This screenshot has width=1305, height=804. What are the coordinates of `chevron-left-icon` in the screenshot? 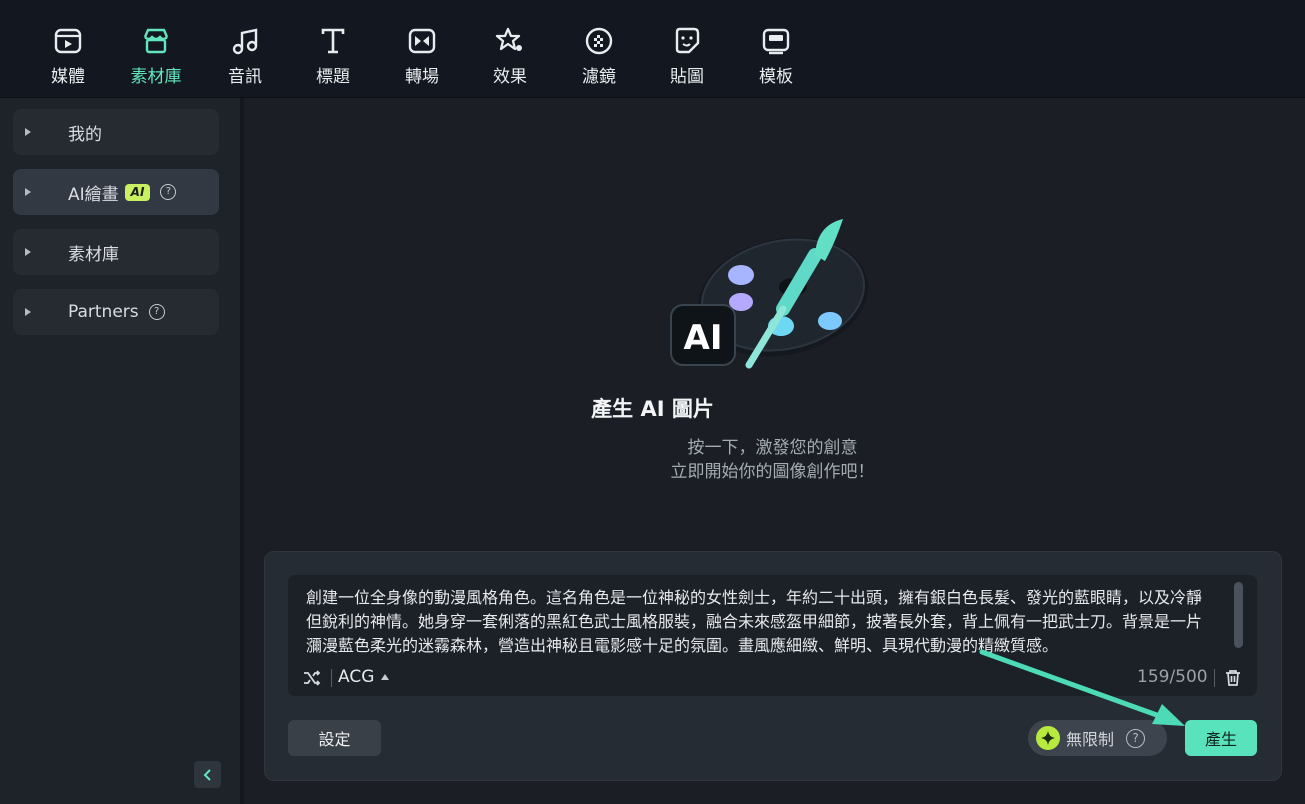 It's located at (207, 774).